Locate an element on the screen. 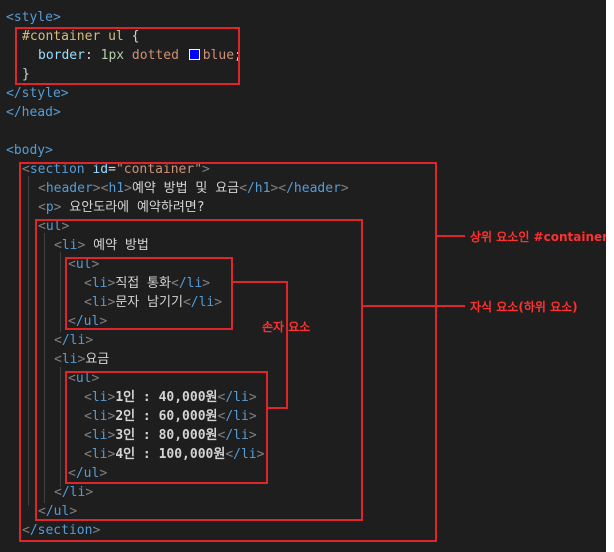  body-open-tag: <body> is located at coordinates (29, 150).